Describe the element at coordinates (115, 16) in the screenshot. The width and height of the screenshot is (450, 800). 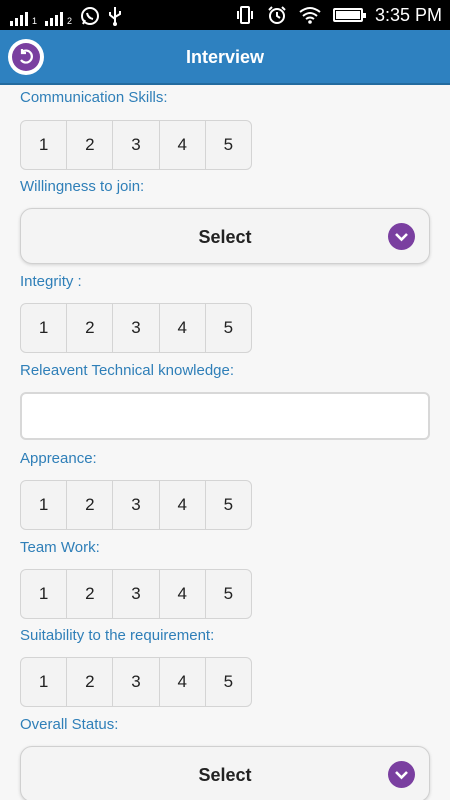
I see `usb-icon` at that location.